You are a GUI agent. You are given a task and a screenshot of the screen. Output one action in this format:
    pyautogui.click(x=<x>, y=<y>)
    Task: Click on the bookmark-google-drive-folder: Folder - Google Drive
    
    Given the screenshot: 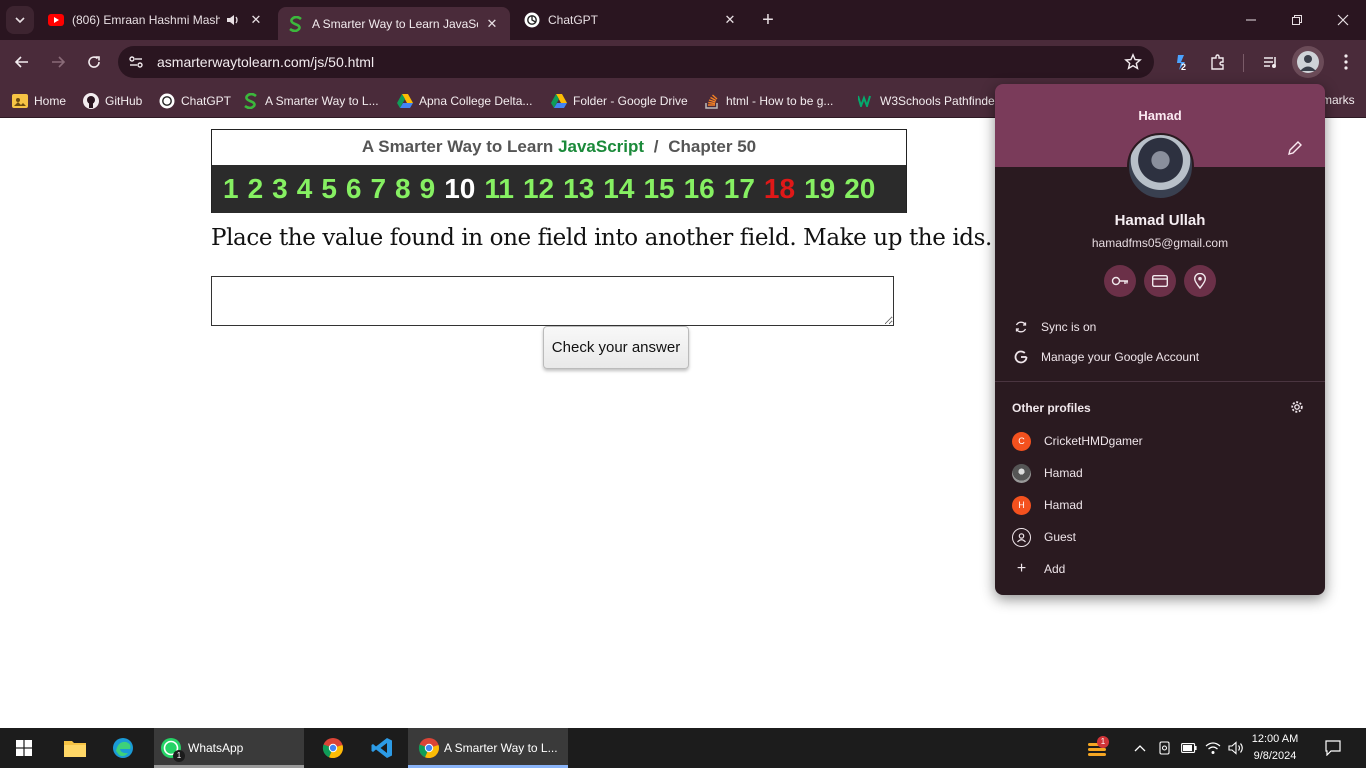 What is the action you would take?
    pyautogui.click(x=619, y=101)
    